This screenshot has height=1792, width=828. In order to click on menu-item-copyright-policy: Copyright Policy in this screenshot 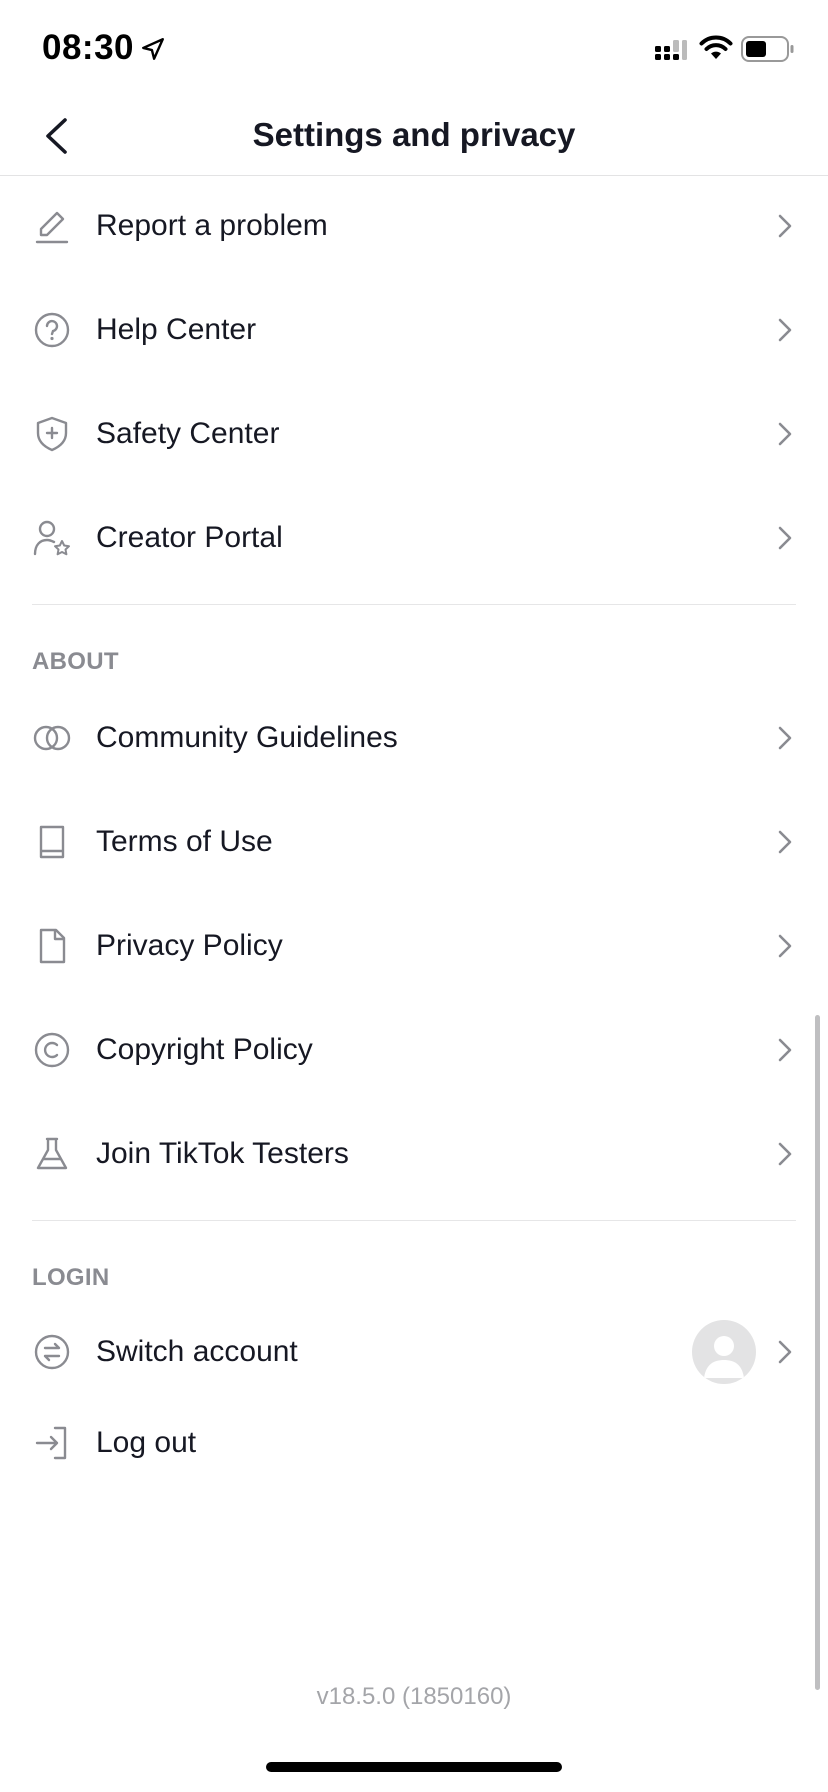, I will do `click(414, 1050)`.